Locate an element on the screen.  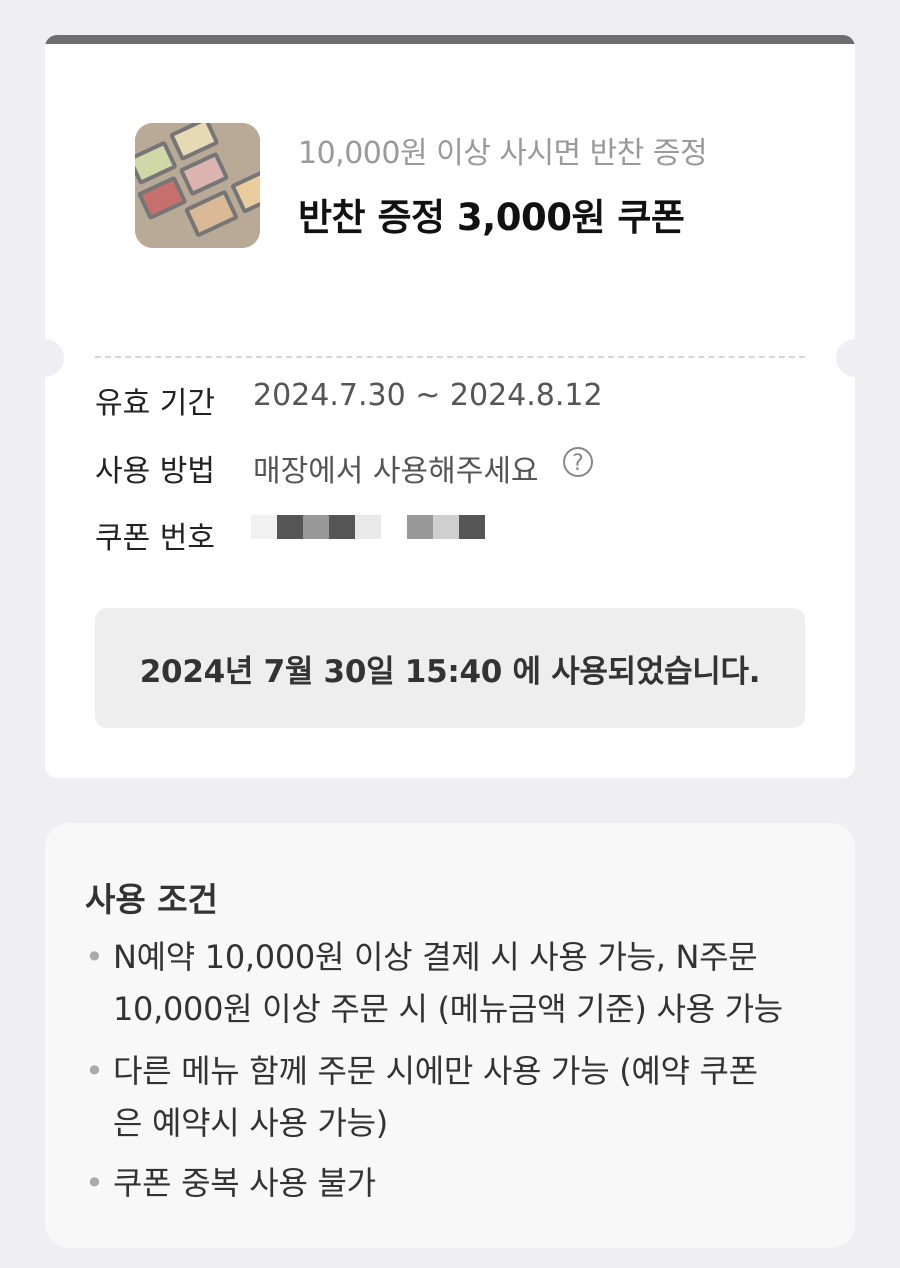
ticket-notch-right is located at coordinates (845, 358).